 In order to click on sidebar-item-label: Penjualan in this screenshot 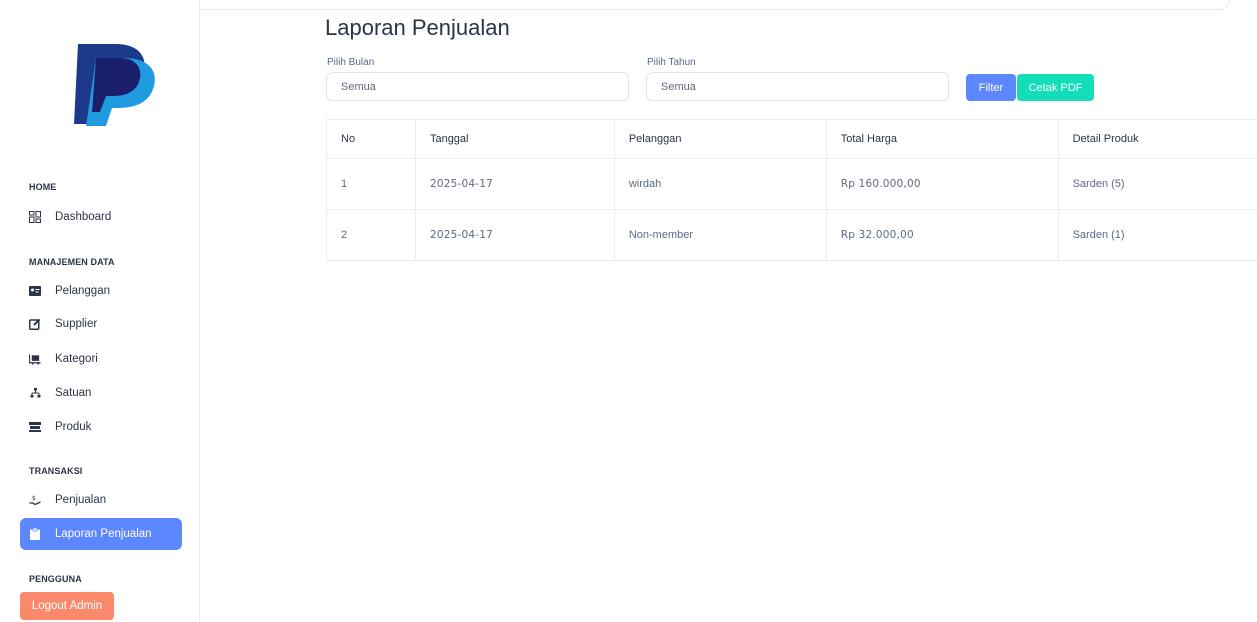, I will do `click(81, 500)`.